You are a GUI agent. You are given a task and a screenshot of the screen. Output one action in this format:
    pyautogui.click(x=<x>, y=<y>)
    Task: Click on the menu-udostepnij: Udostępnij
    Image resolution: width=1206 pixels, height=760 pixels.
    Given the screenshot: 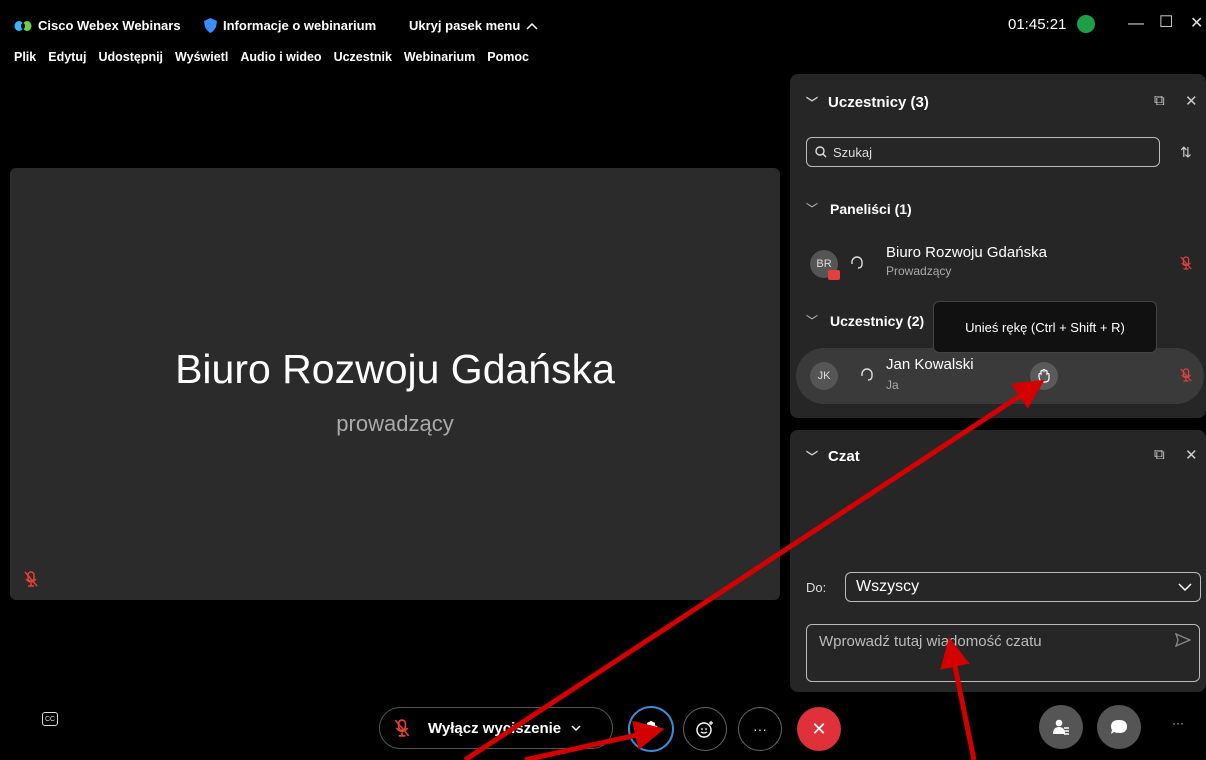 What is the action you would take?
    pyautogui.click(x=130, y=57)
    